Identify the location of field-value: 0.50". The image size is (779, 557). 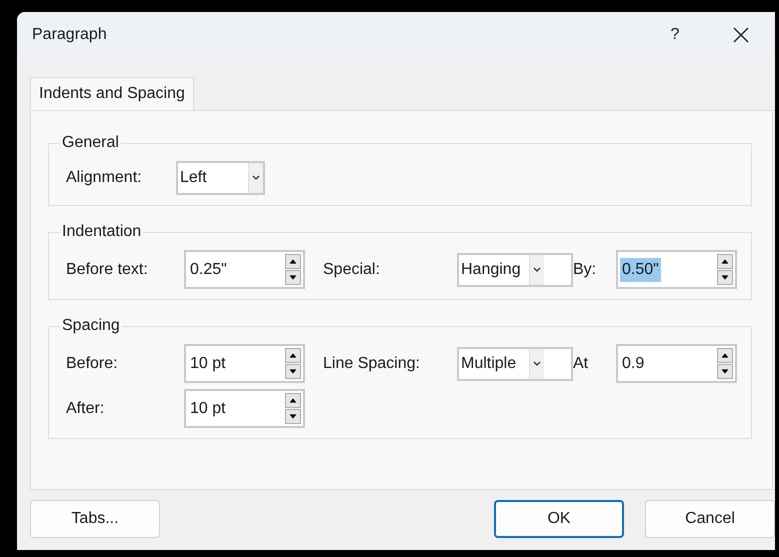
(640, 270).